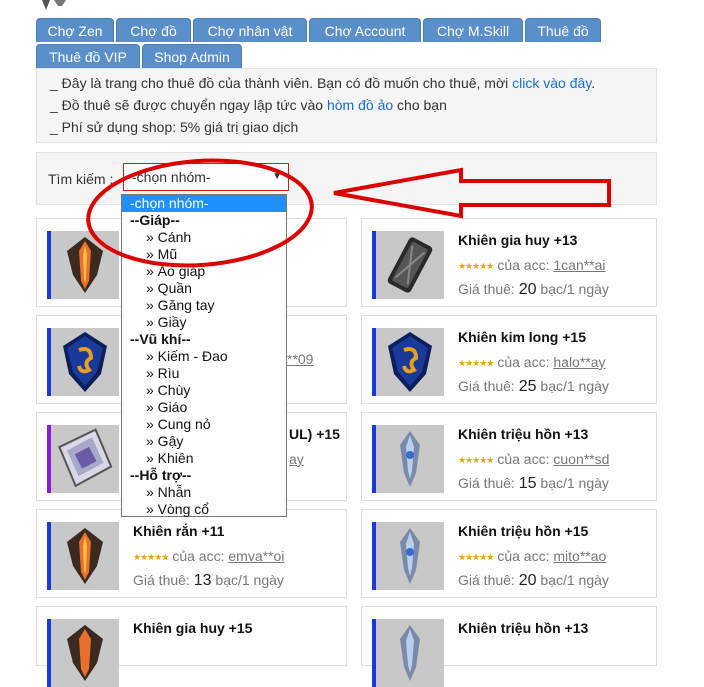 The width and height of the screenshot is (704, 687). I want to click on dropdown-option: » Cung nỏ, so click(204, 424).